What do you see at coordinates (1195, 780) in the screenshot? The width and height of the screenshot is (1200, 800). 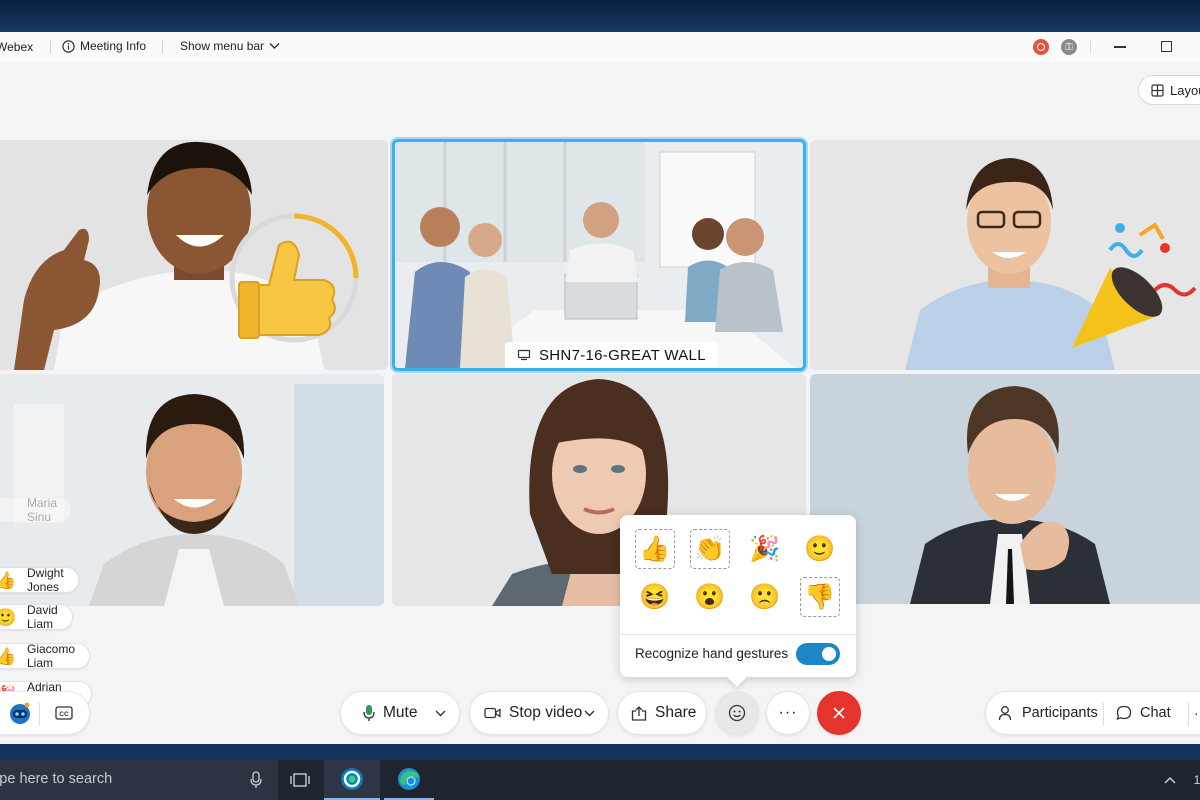 I see `taskbar-clock: 1` at bounding box center [1195, 780].